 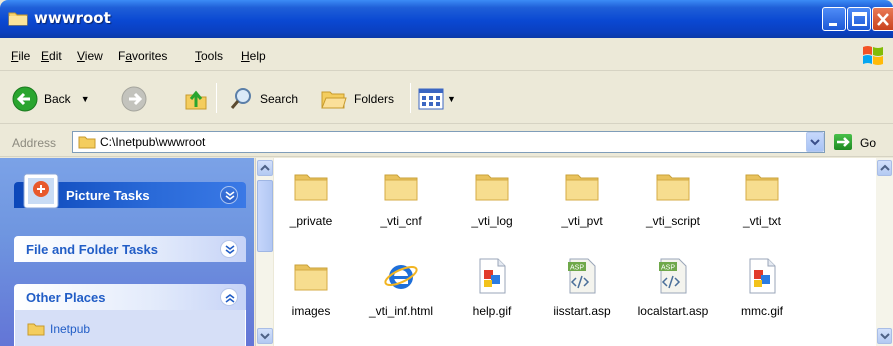 I want to click on menu-favorites: Favorites, so click(x=142, y=56).